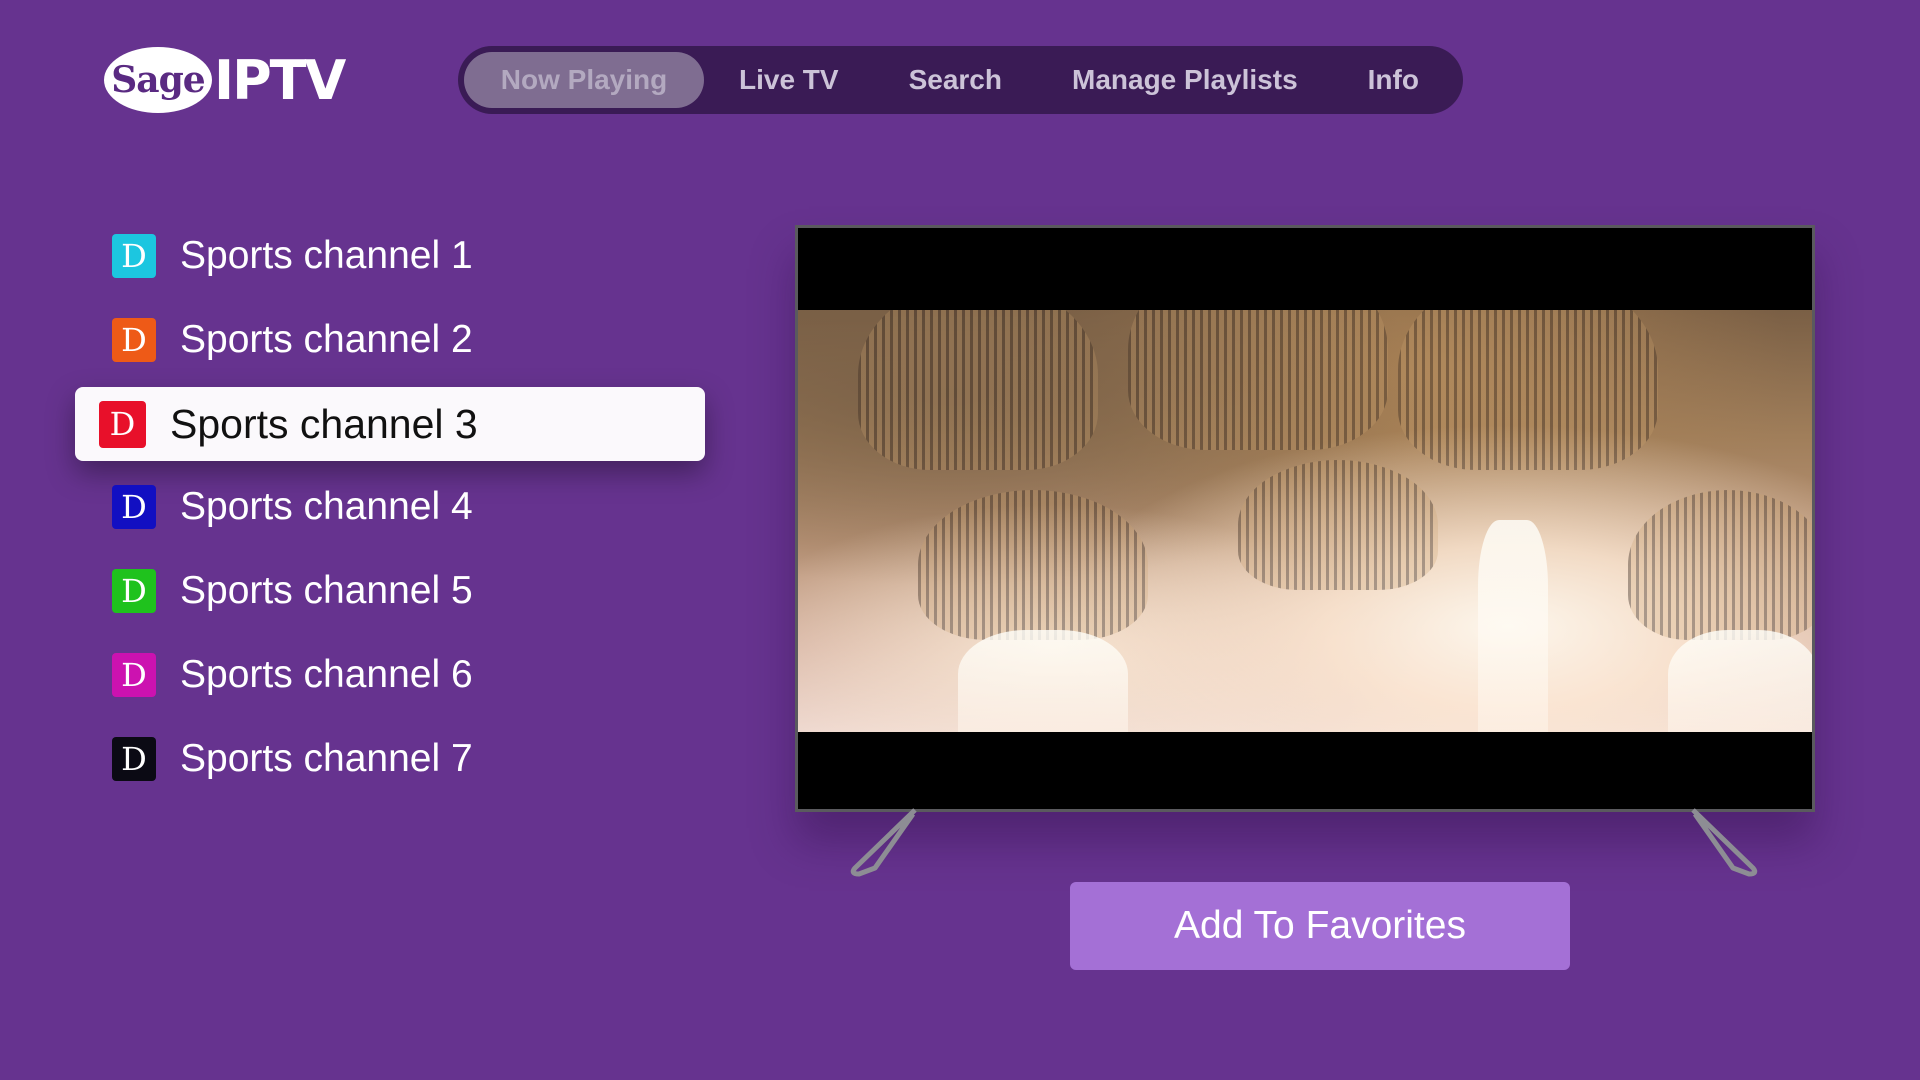 This screenshot has height=1080, width=1920. I want to click on tv-stand-right, so click(1724, 842).